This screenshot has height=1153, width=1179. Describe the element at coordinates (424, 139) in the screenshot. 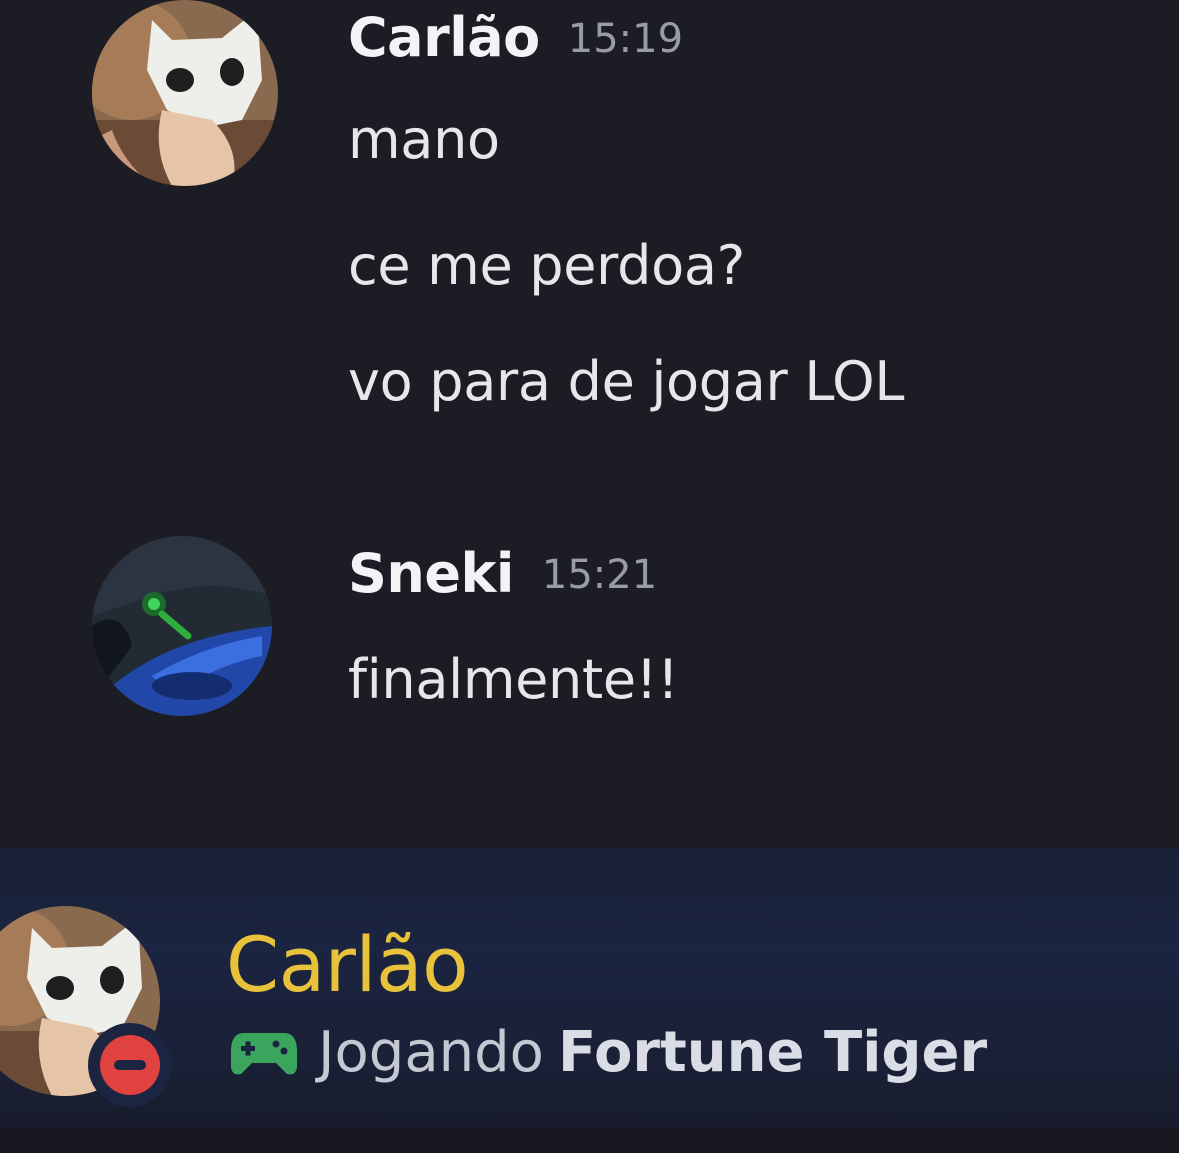

I see `message-text: mano` at that location.